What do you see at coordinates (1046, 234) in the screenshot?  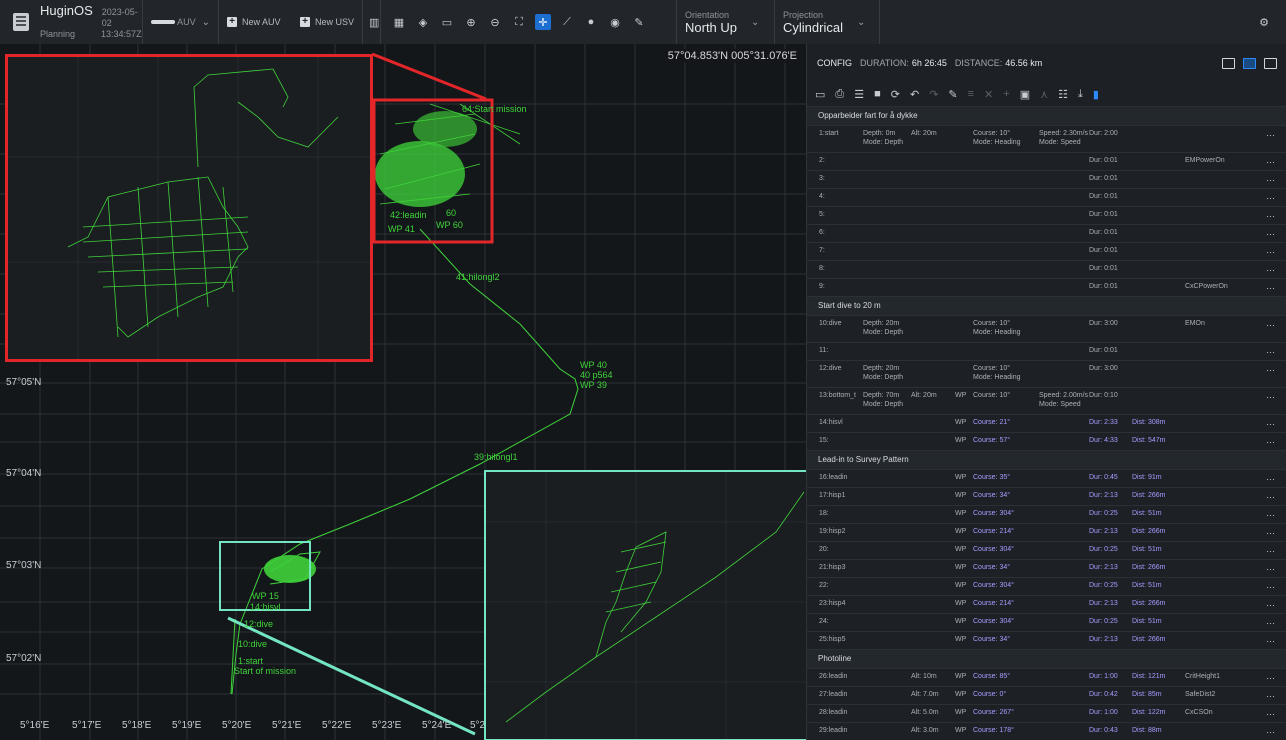 I see `mission-row: 6: Dur: 0:01 ⋯` at bounding box center [1046, 234].